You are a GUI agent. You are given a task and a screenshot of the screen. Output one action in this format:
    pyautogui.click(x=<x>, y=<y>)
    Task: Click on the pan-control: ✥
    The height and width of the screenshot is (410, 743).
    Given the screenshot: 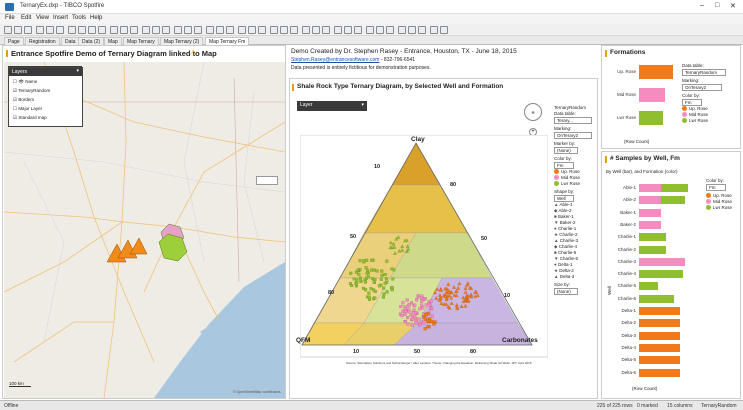 What is the action you would take?
    pyautogui.click(x=533, y=112)
    